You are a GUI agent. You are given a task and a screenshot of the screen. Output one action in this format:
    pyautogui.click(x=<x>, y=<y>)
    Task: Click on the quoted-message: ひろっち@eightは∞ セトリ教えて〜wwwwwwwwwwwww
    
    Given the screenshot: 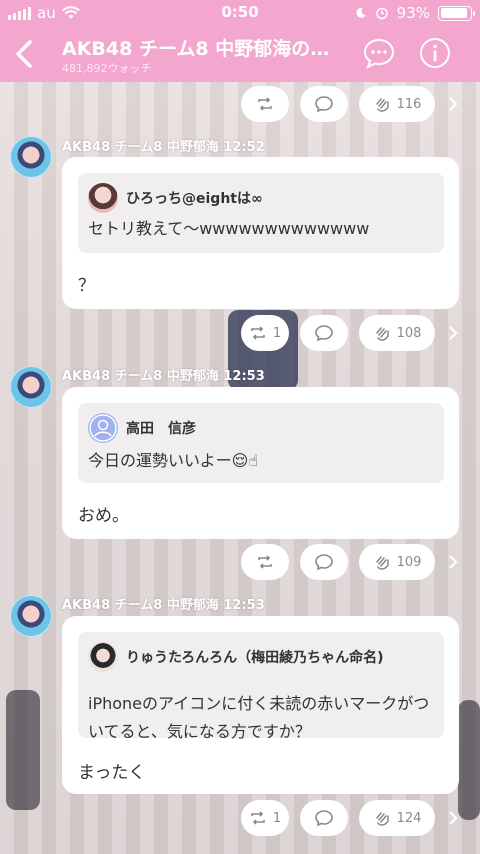 What is the action you would take?
    pyautogui.click(x=261, y=213)
    